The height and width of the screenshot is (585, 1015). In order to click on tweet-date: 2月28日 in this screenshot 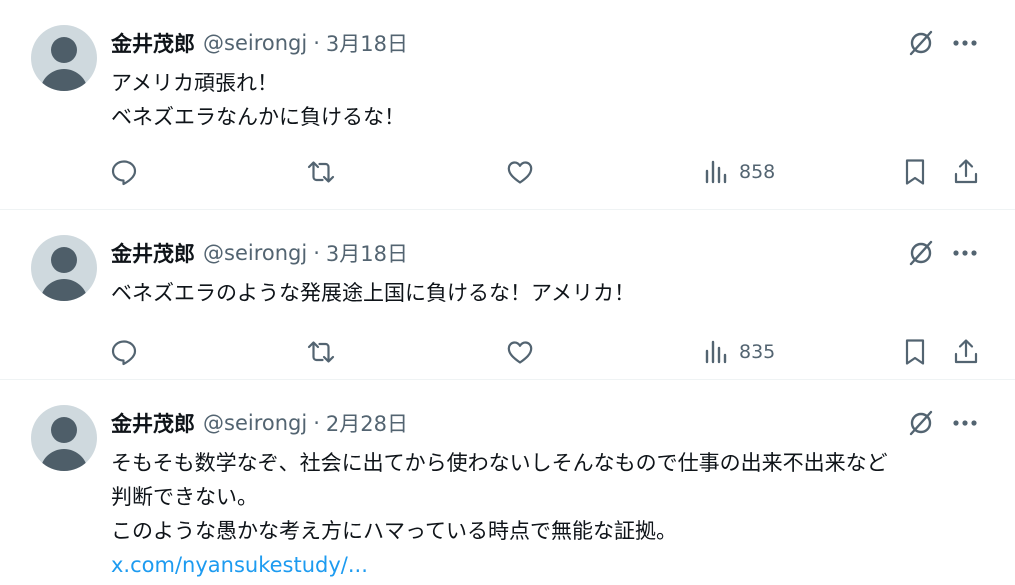, I will do `click(367, 423)`.